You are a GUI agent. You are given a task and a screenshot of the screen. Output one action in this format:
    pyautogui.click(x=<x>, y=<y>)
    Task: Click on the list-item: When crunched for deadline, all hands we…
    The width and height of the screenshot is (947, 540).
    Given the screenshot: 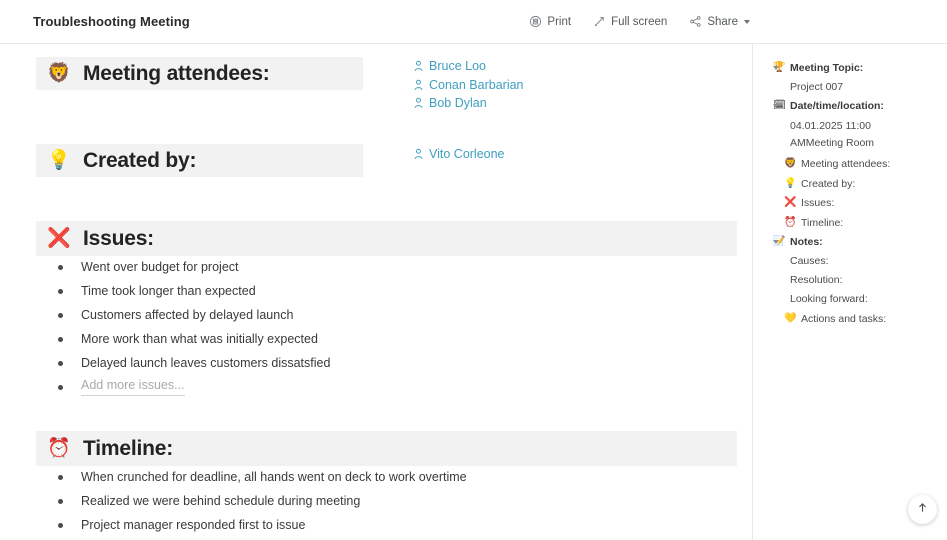 What is the action you would take?
    pyautogui.click(x=251, y=477)
    